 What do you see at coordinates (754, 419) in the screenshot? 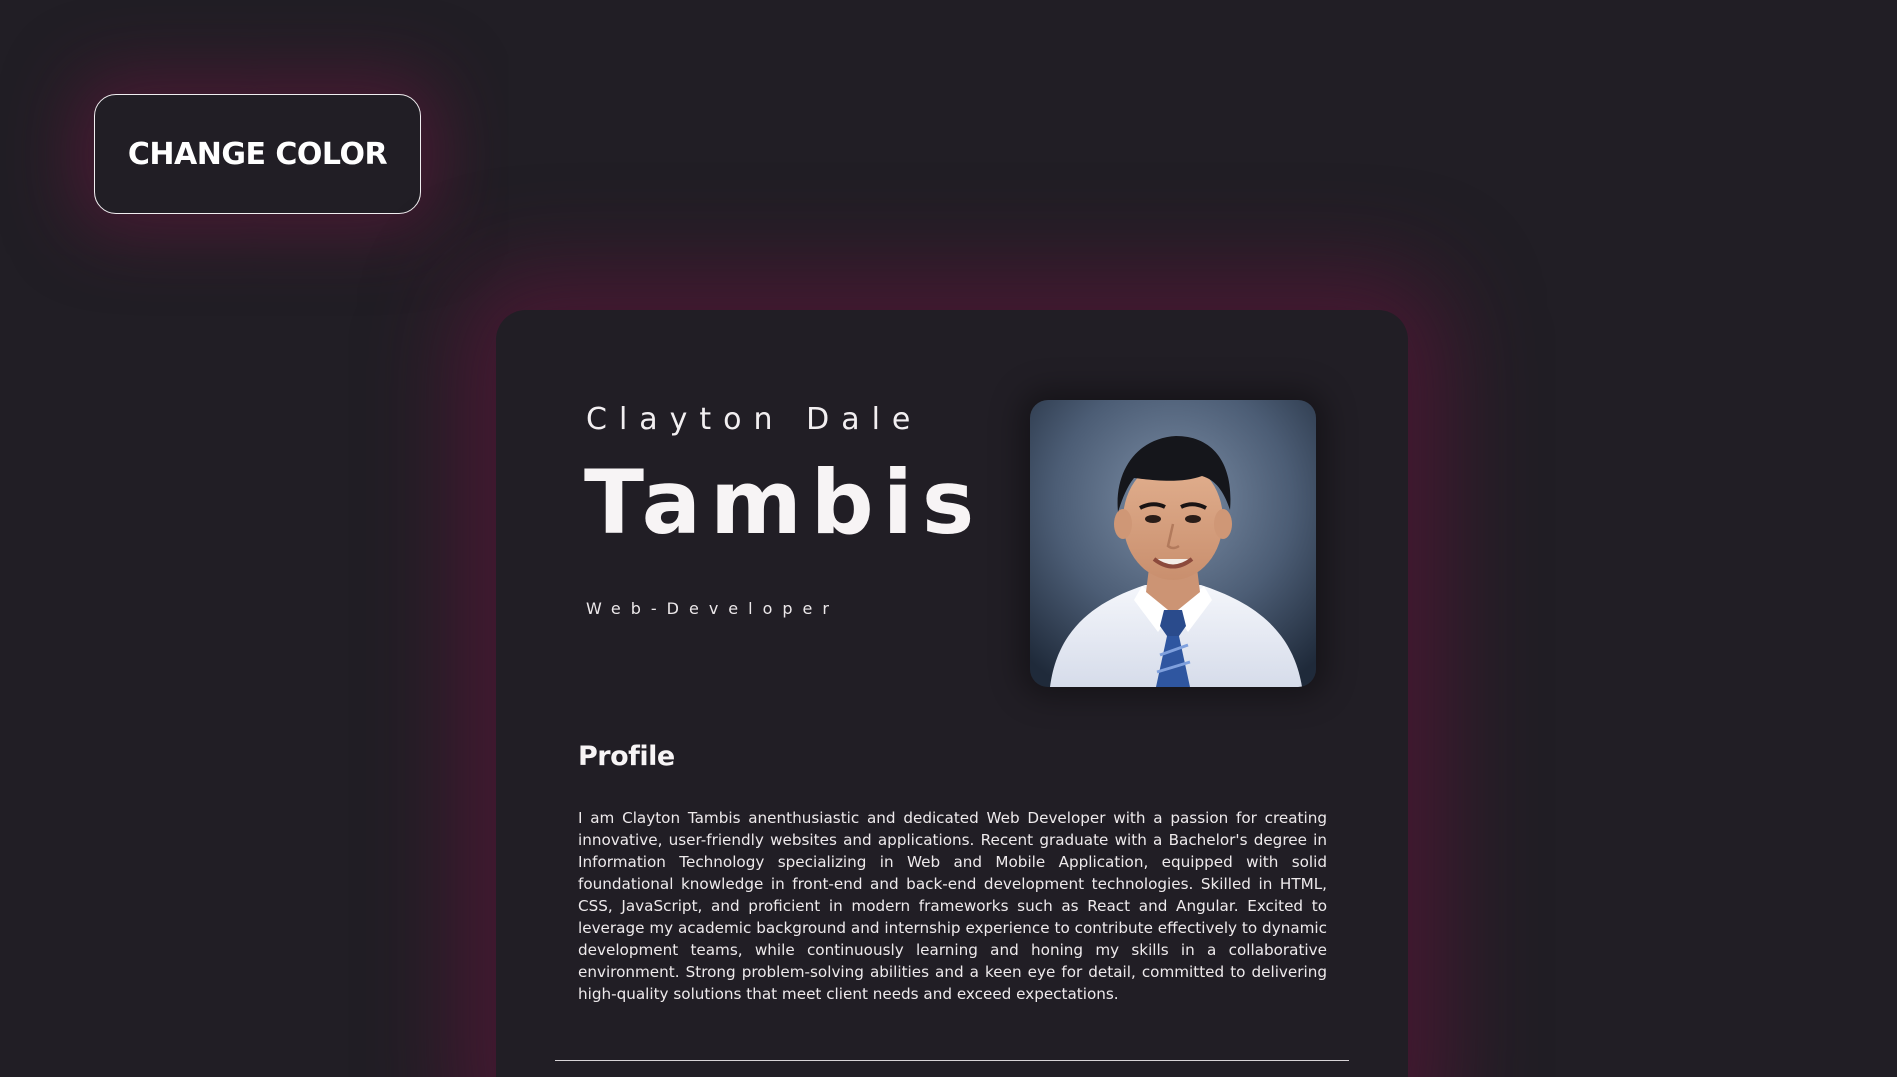
I see `first-name: Clayton Dale` at bounding box center [754, 419].